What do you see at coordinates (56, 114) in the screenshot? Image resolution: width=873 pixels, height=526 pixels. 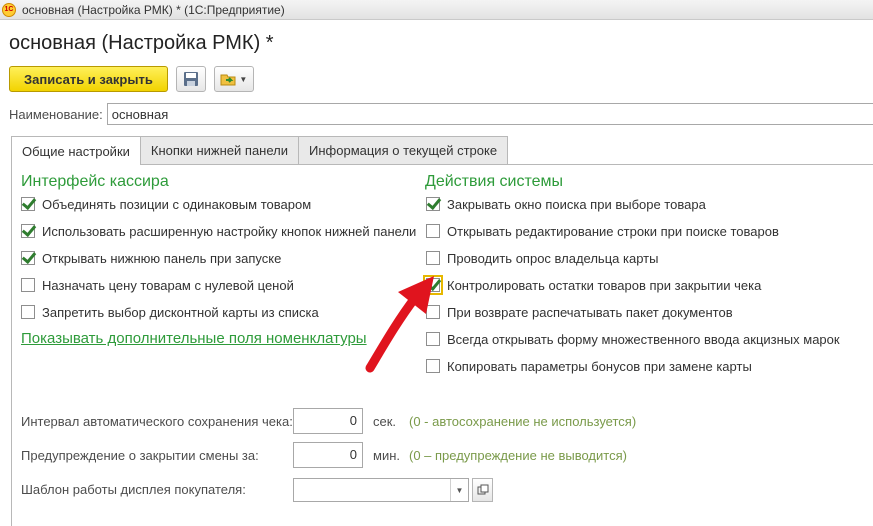 I see `name-label: Наименование:` at bounding box center [56, 114].